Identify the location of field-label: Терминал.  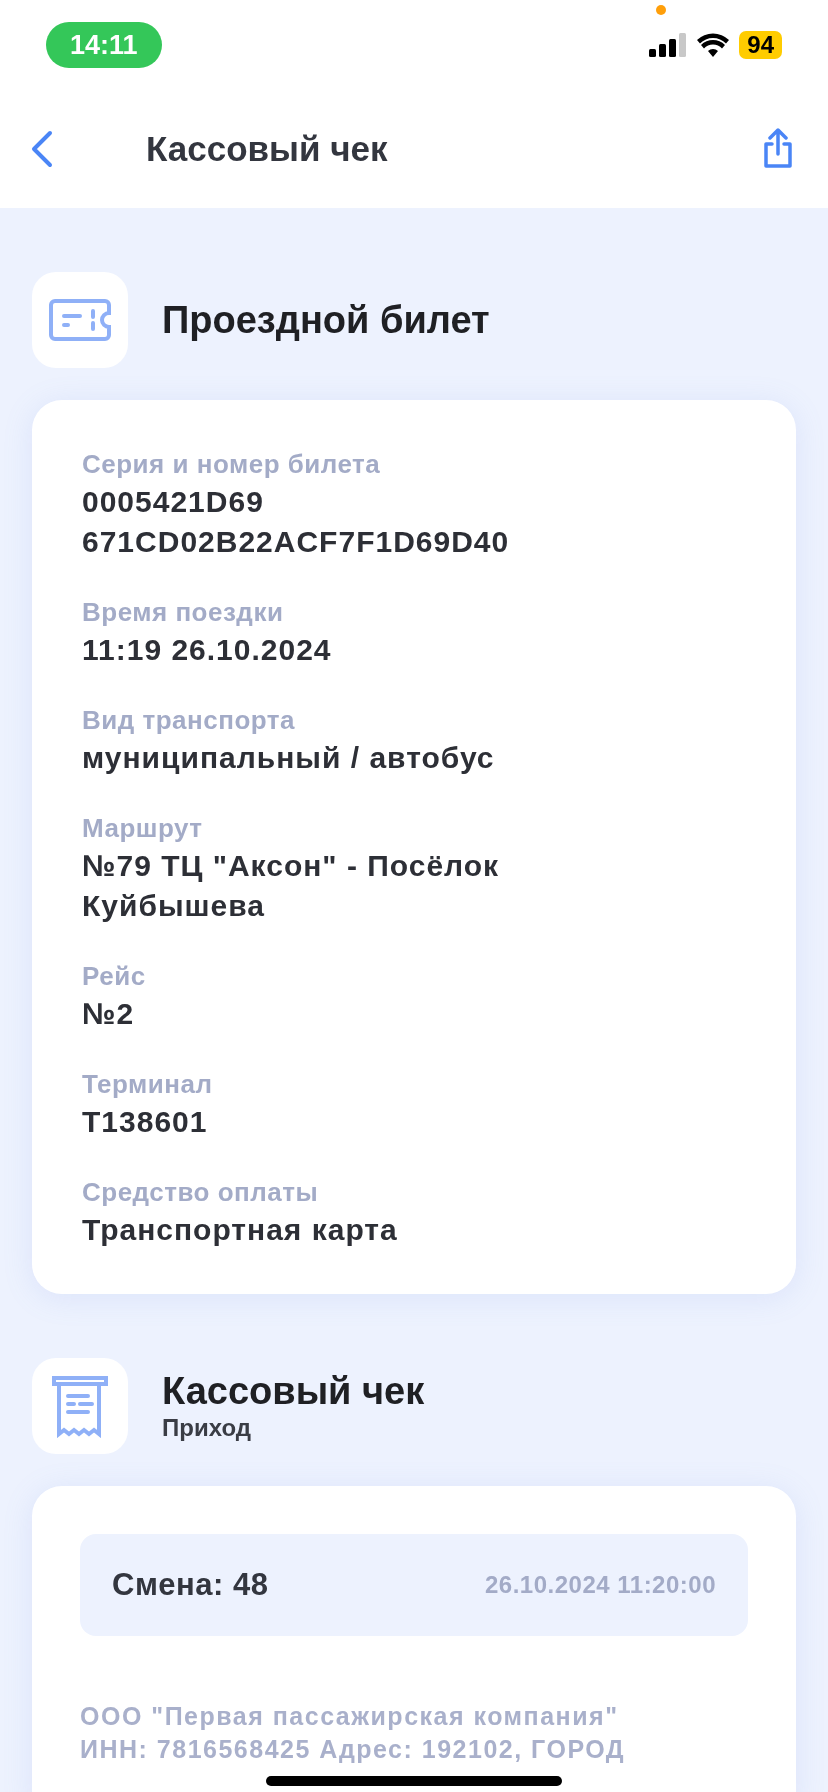
(148, 1084).